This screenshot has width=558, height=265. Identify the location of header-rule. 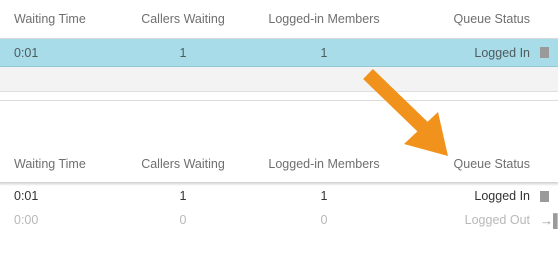
(279, 184).